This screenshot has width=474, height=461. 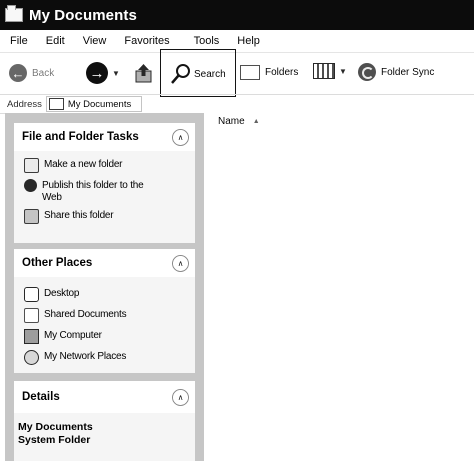 I want to click on panel-title: Details, so click(x=41, y=397).